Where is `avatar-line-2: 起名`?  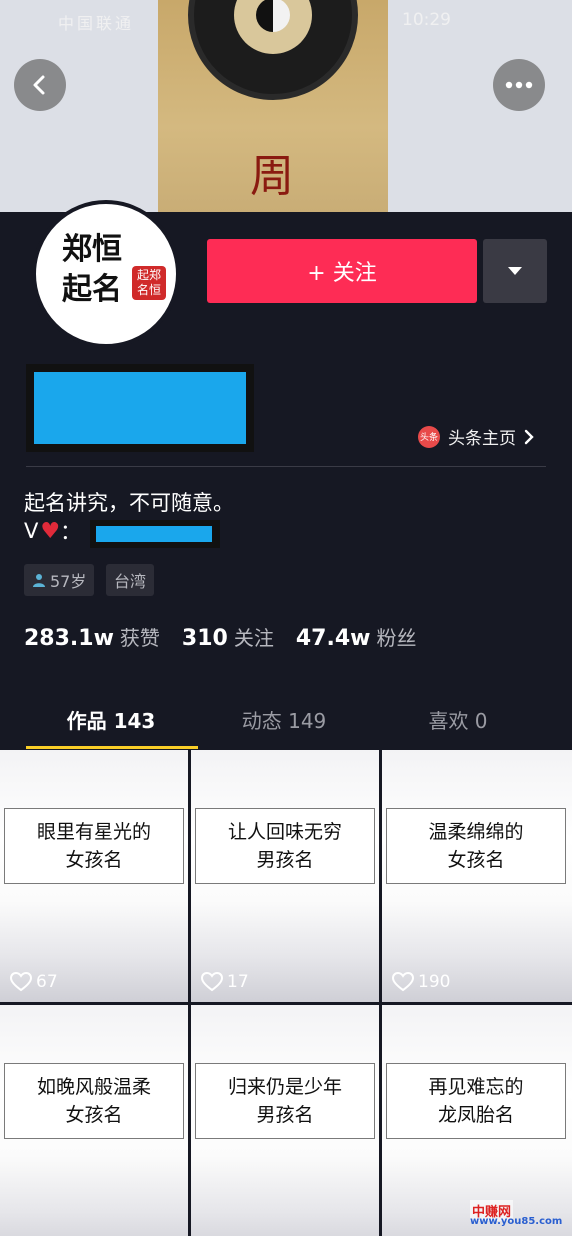 avatar-line-2: 起名 is located at coordinates (92, 289).